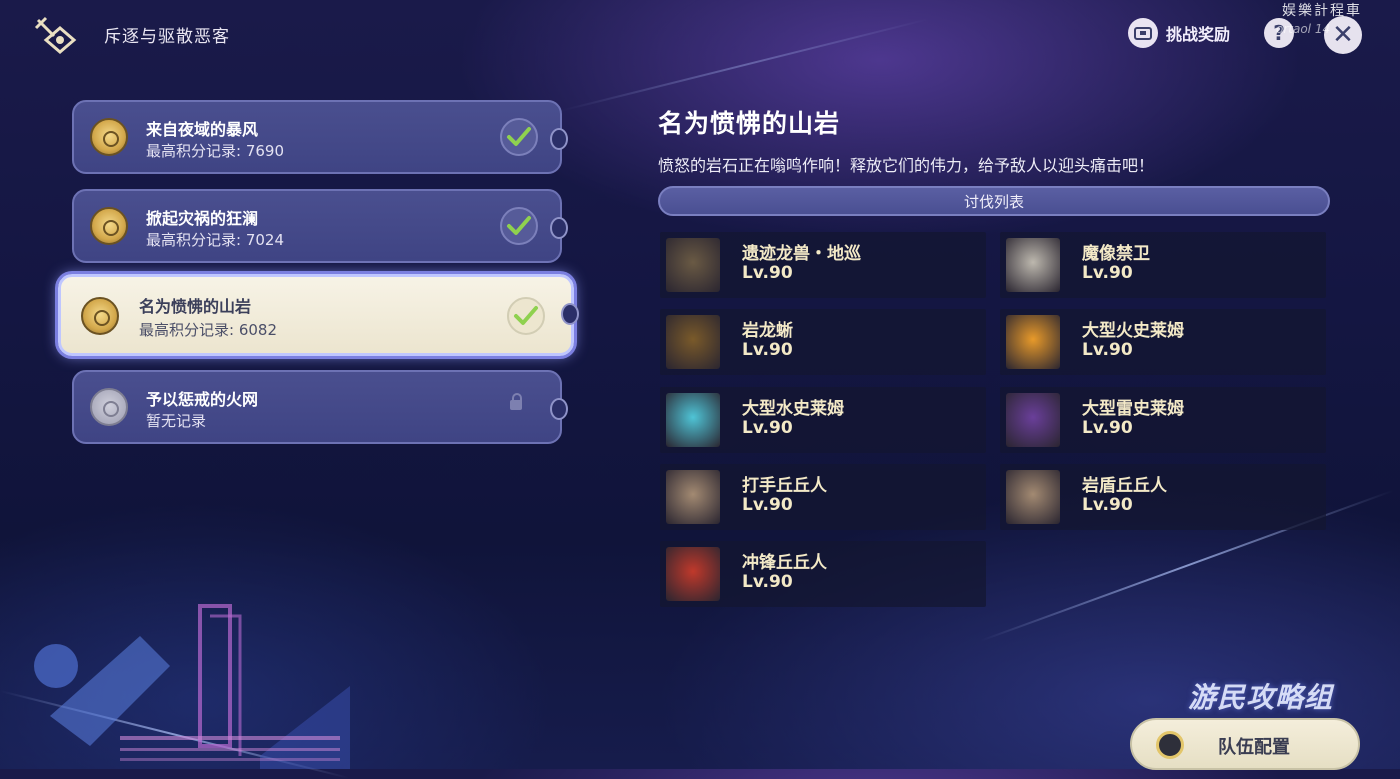 The height and width of the screenshot is (779, 1400). What do you see at coordinates (195, 306) in the screenshot?
I see `challenge-title: 名为愤怫的山岩` at bounding box center [195, 306].